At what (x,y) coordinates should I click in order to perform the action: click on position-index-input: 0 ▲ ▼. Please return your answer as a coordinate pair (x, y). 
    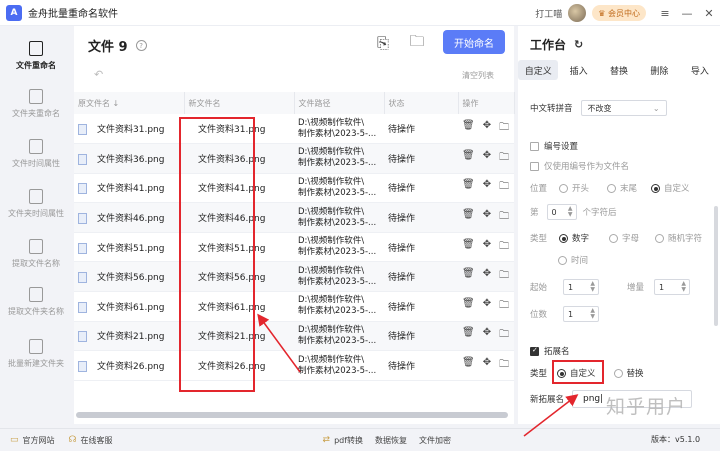
    Looking at the image, I should click on (561, 212).